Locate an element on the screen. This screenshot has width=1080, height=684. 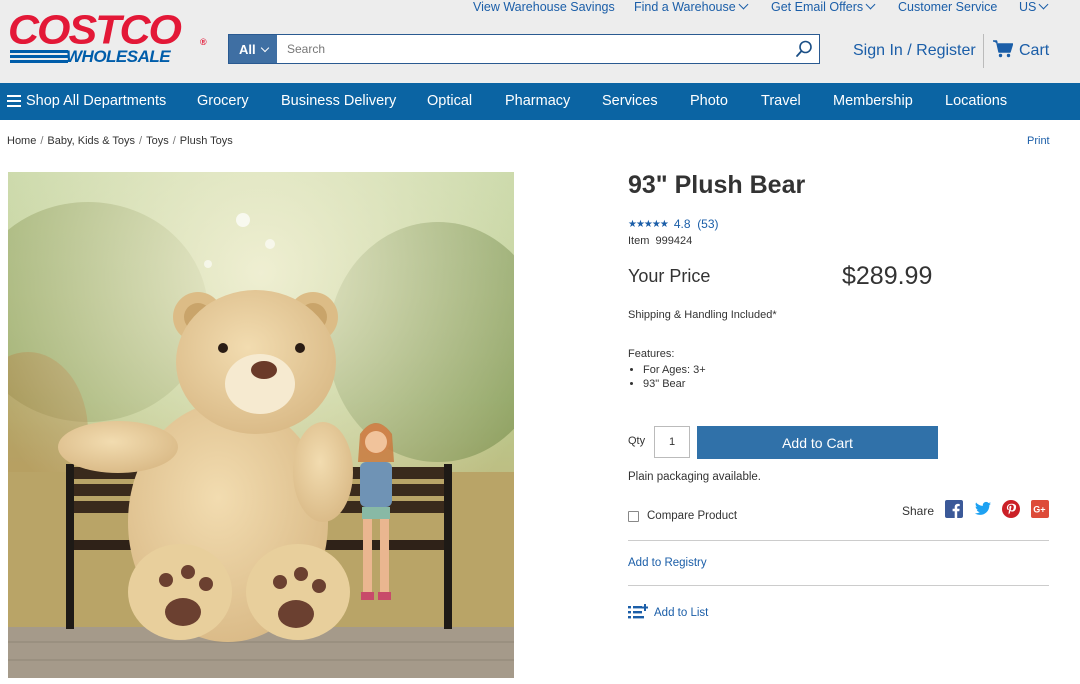
quantity-input is located at coordinates (672, 442).